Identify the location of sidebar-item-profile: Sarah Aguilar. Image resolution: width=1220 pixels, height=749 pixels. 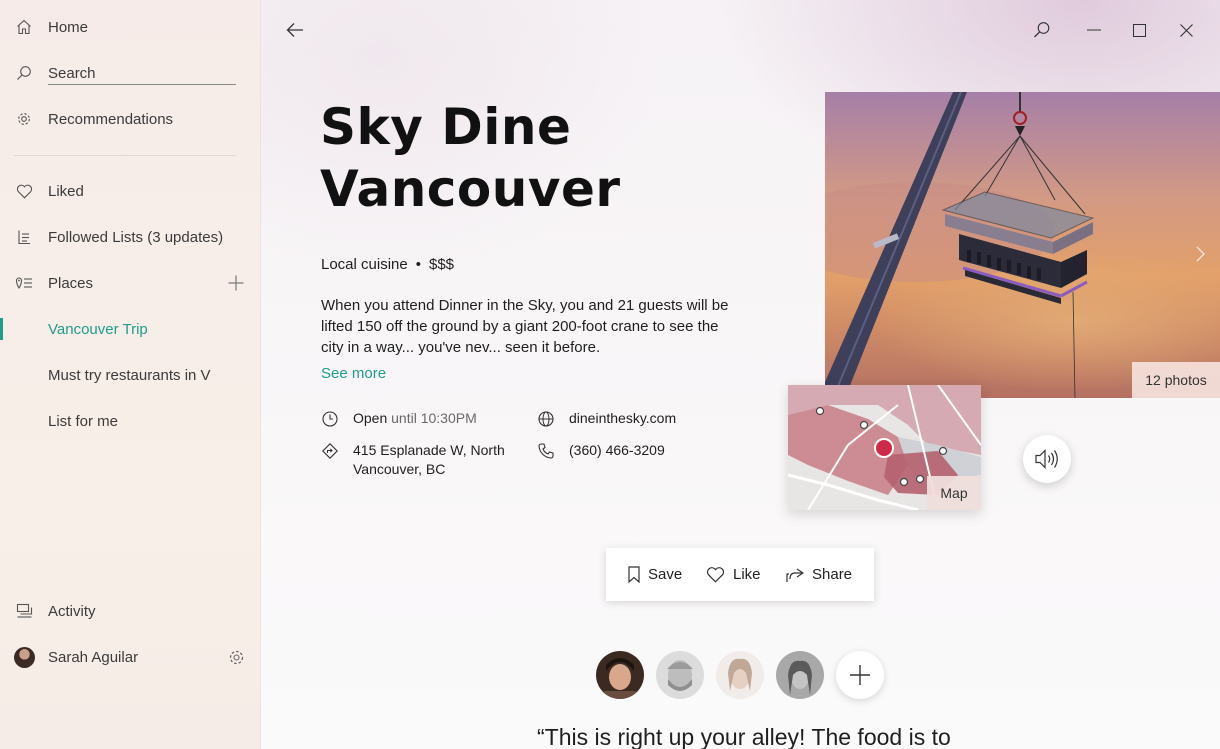
(130, 657).